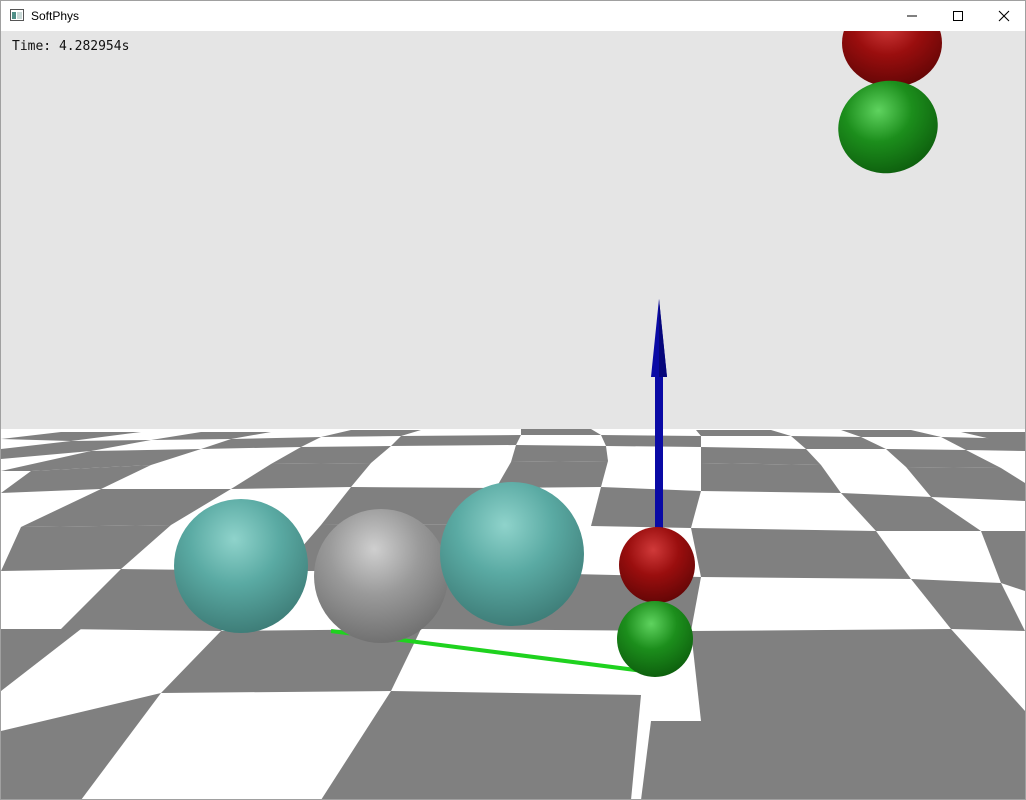 The width and height of the screenshot is (1026, 800). I want to click on minimize-button, so click(912, 16).